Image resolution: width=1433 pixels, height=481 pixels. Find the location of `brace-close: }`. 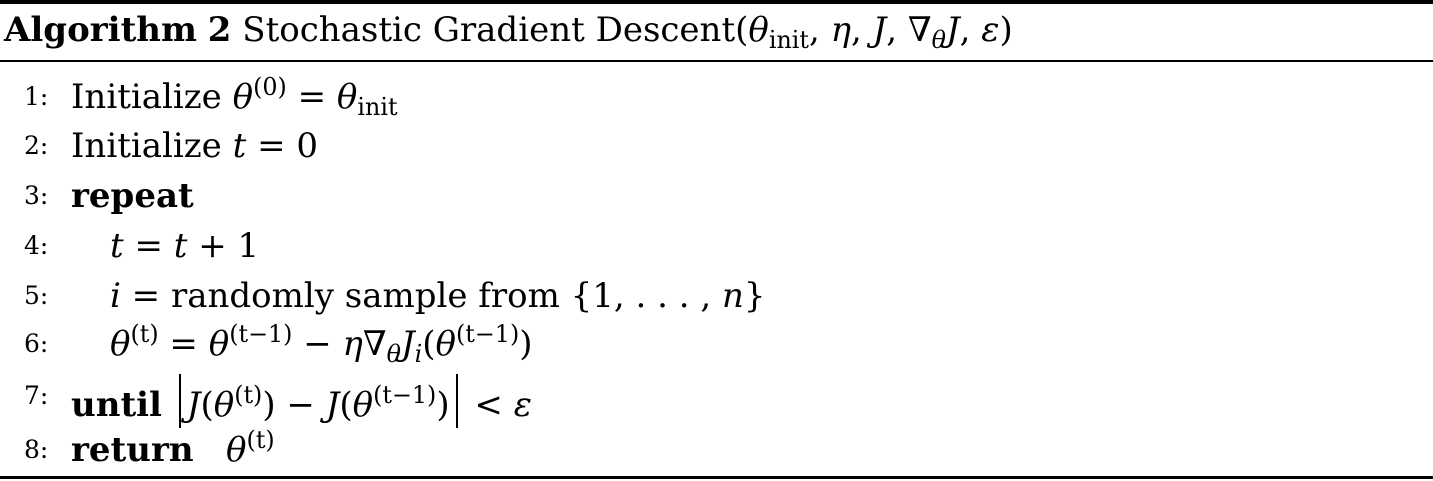

brace-close: } is located at coordinates (754, 296).